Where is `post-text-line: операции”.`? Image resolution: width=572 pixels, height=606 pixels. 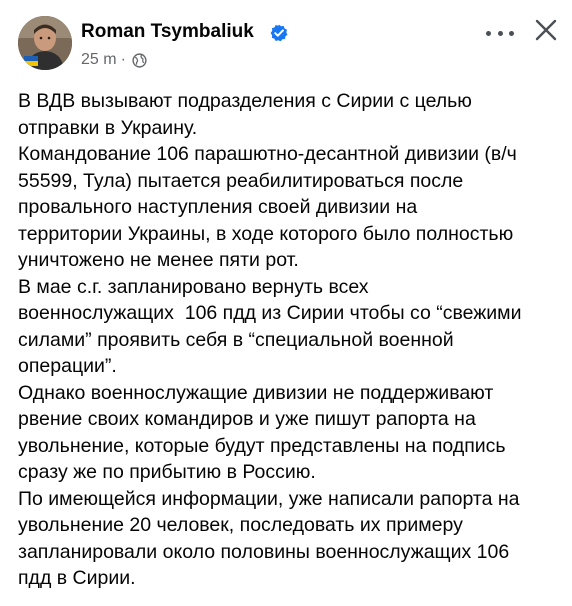
post-text-line: операции”. is located at coordinates (67, 366).